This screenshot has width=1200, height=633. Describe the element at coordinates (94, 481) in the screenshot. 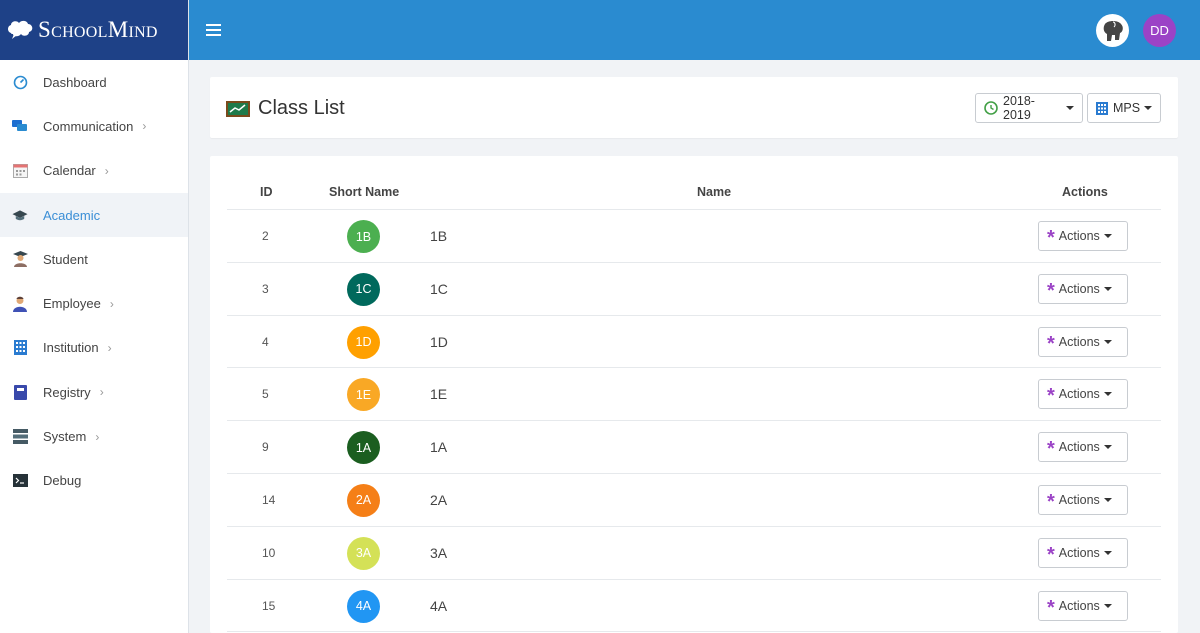

I see `sidebar-item-debug: Debug` at that location.